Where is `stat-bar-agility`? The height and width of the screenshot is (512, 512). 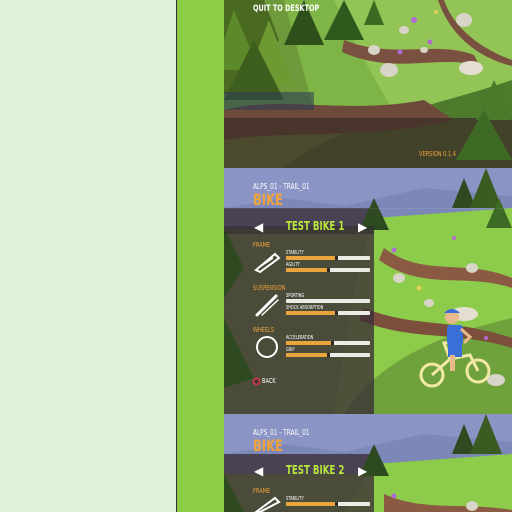
stat-bar-agility is located at coordinates (328, 270).